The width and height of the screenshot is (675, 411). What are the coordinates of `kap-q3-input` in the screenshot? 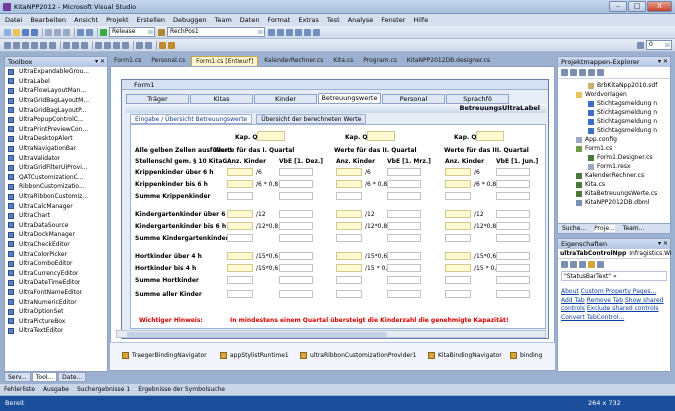 It's located at (490, 136).